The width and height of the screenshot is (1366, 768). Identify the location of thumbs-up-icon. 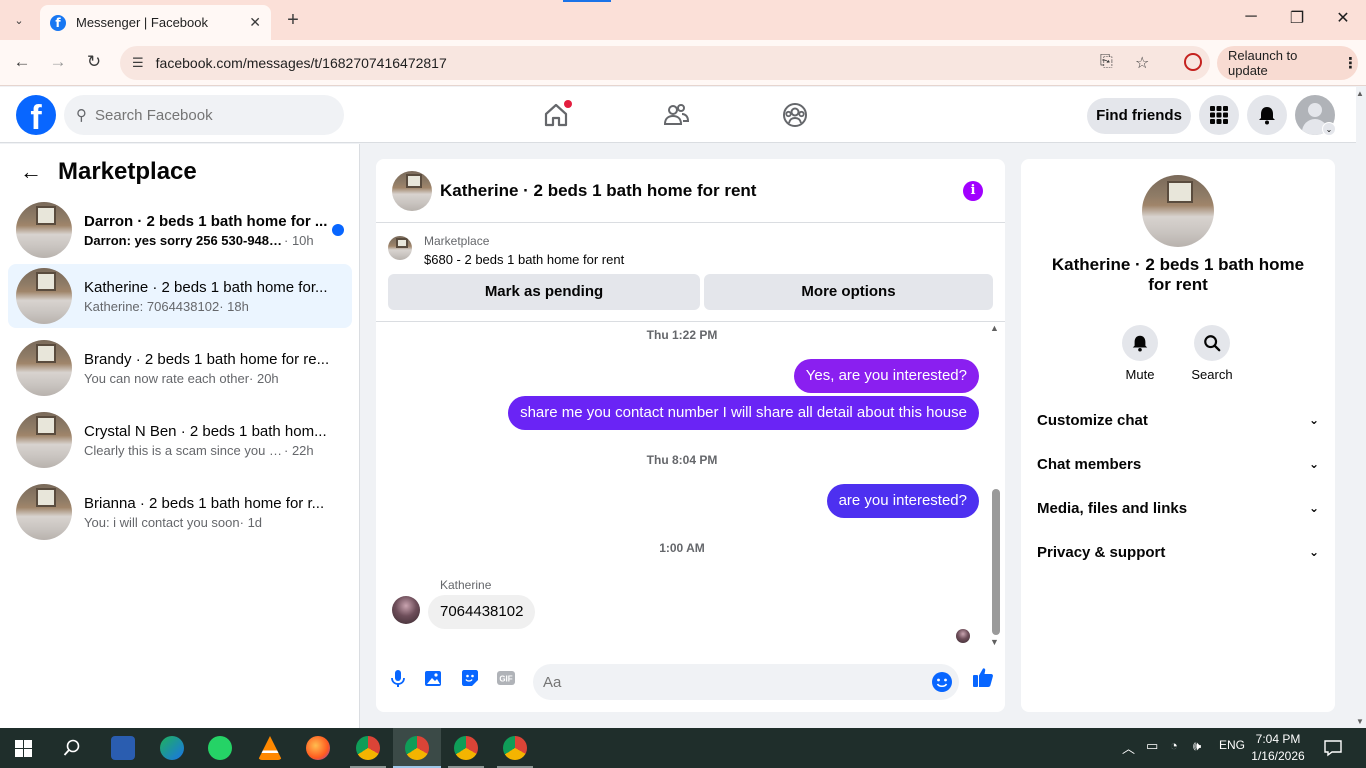
(983, 677).